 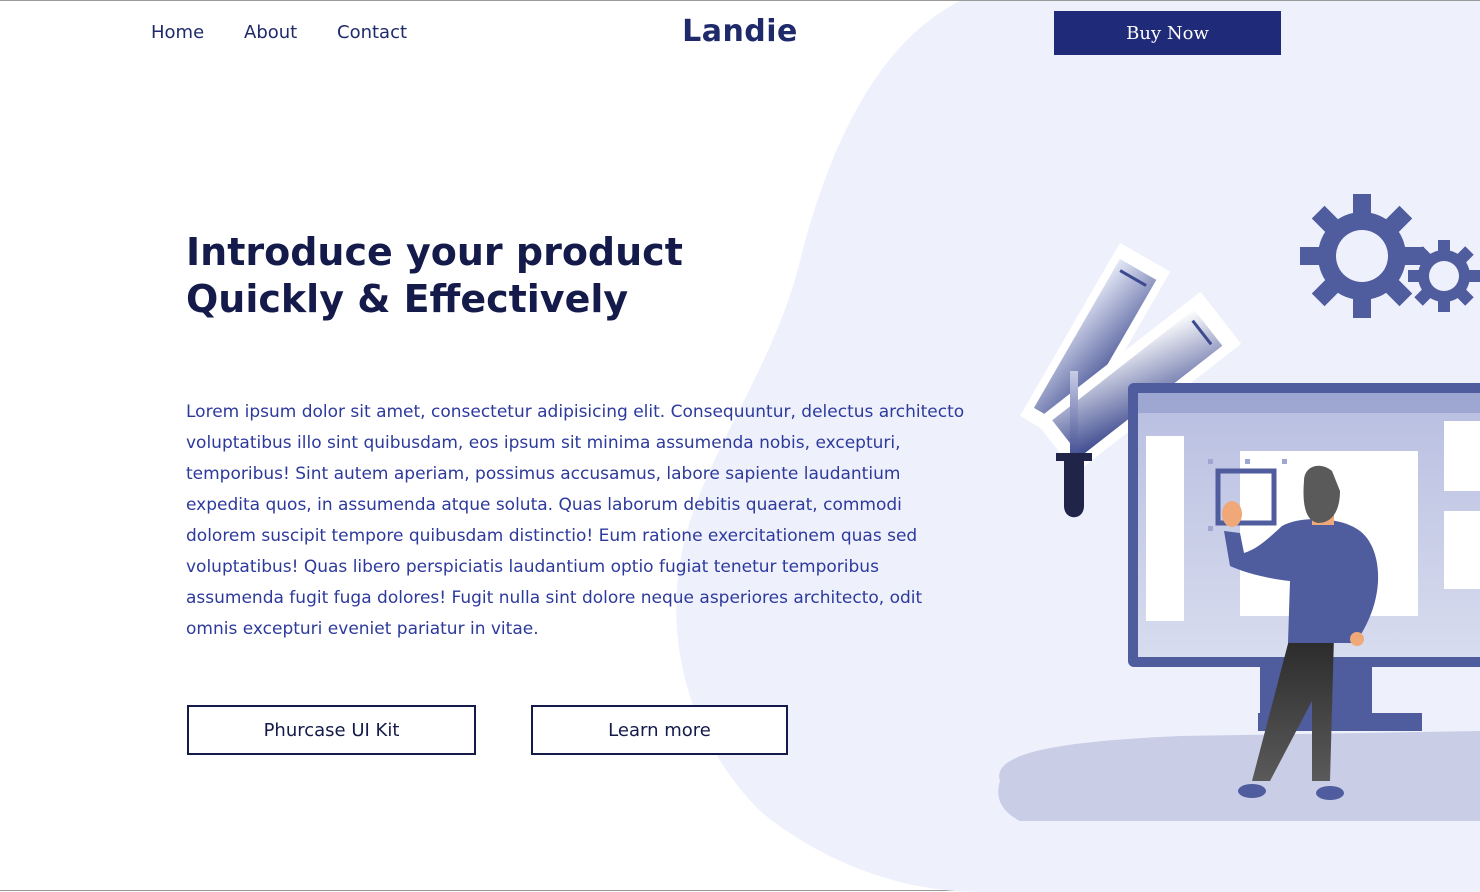 I want to click on hero-title-line2: Quickly & Effectively, so click(x=407, y=299).